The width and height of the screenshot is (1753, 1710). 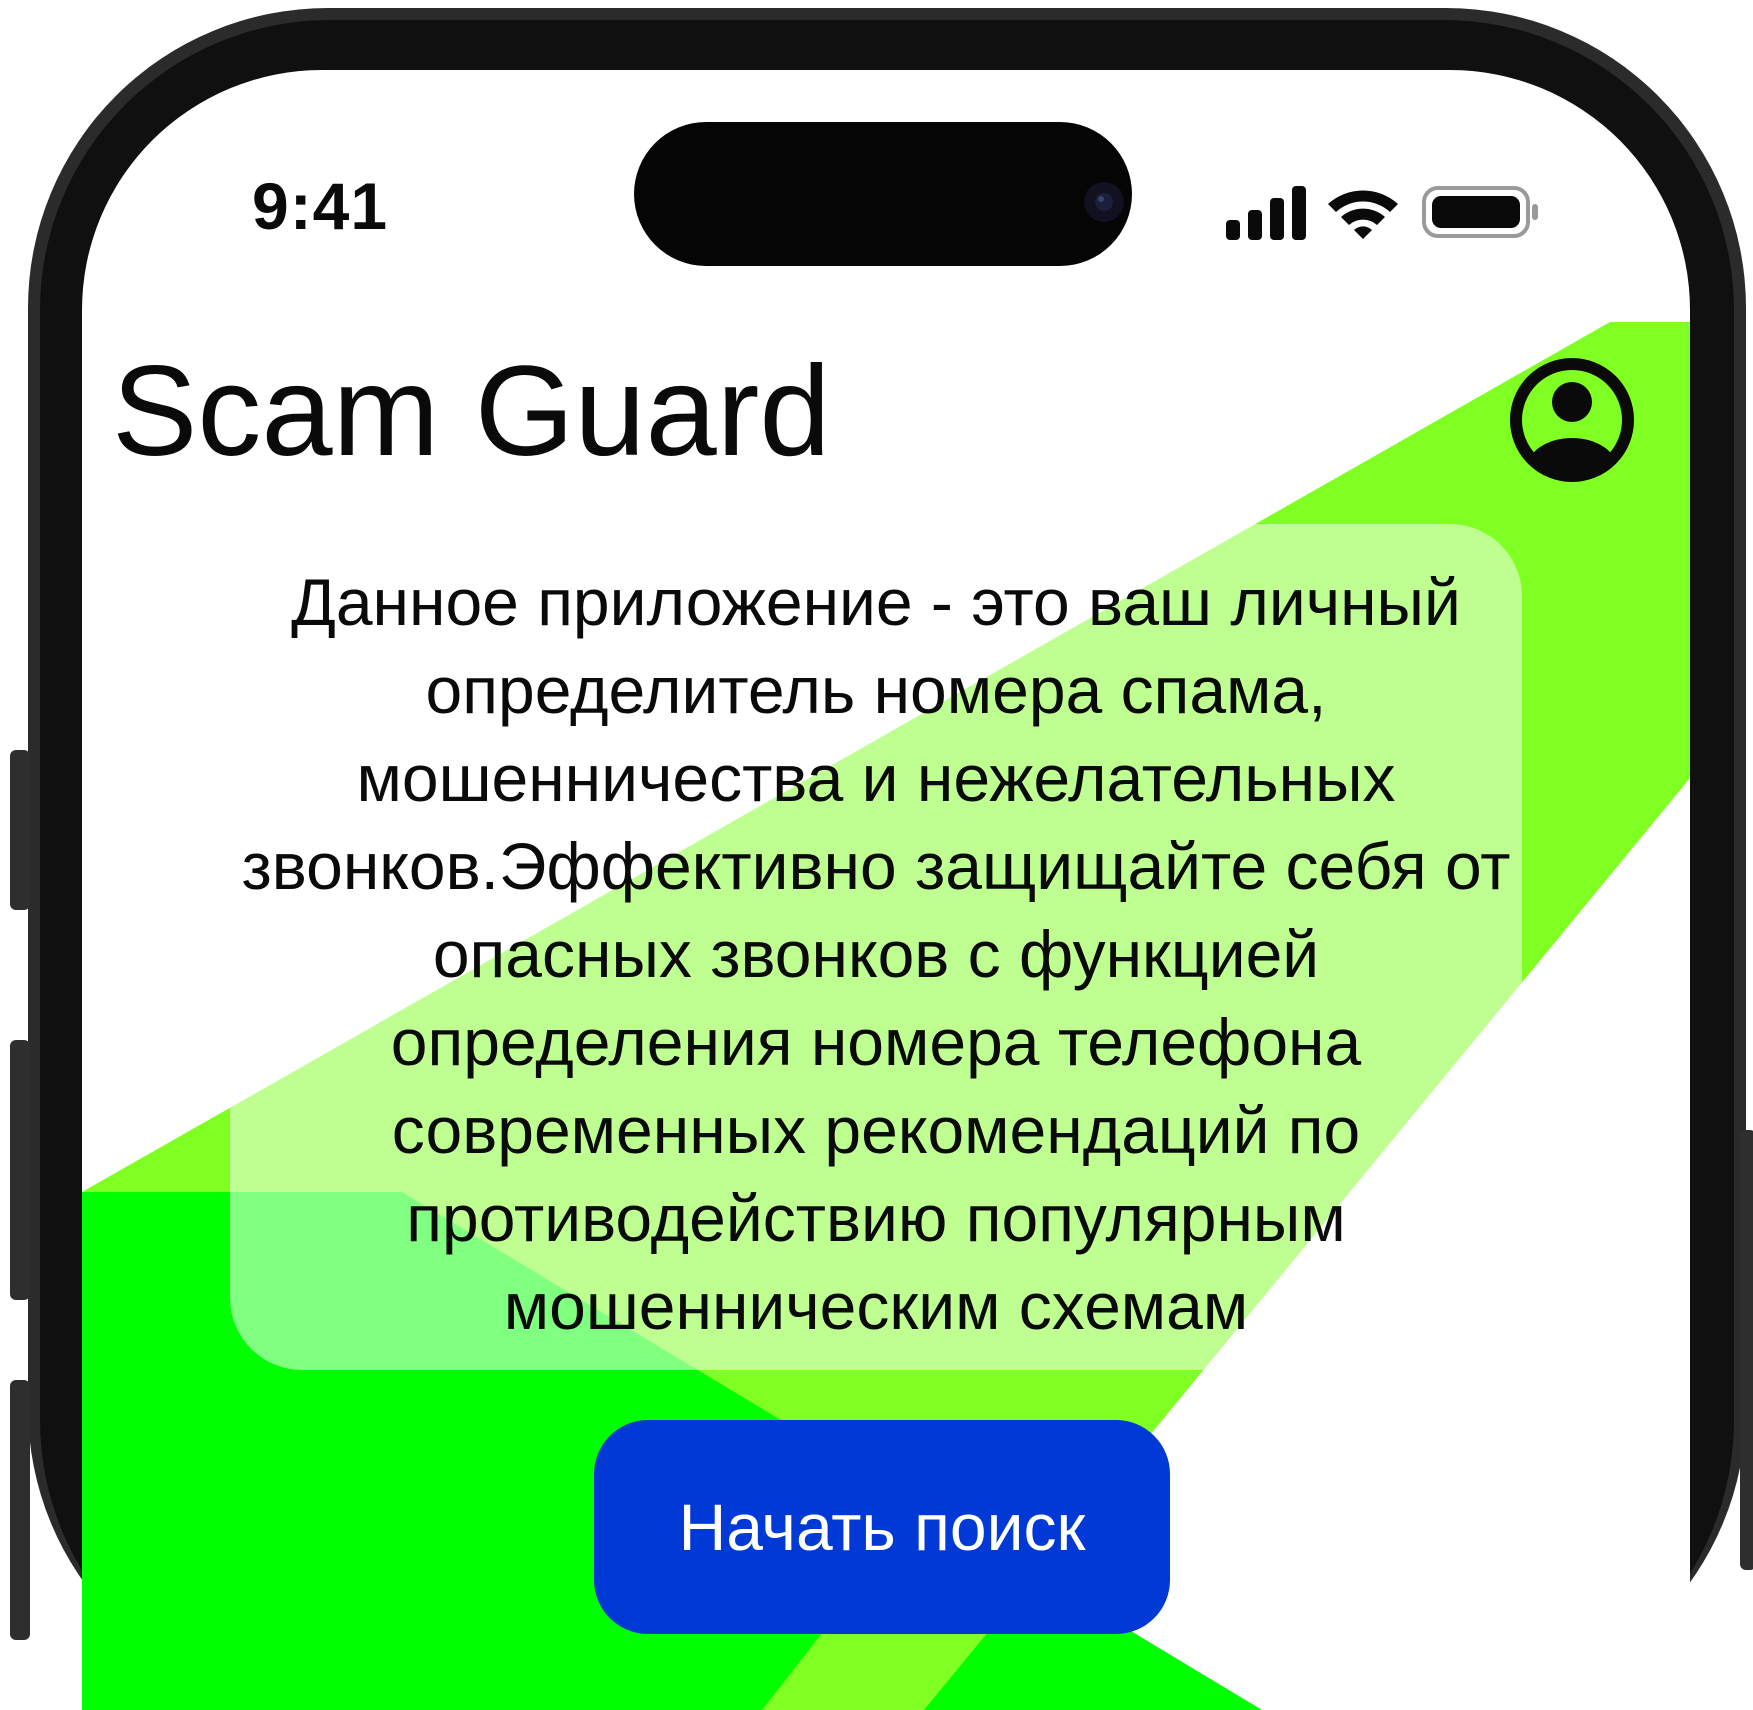 What do you see at coordinates (471, 411) in the screenshot?
I see `app-title: Scam Guard` at bounding box center [471, 411].